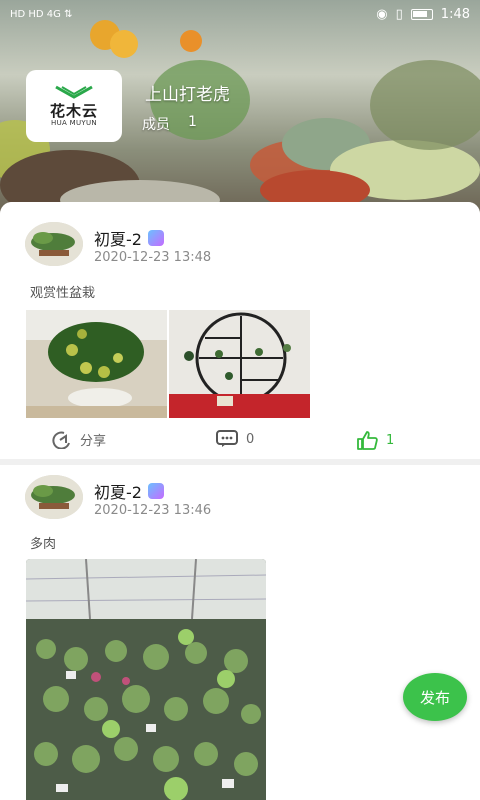  I want to click on post-actions: 分享 0 1, so click(240, 441).